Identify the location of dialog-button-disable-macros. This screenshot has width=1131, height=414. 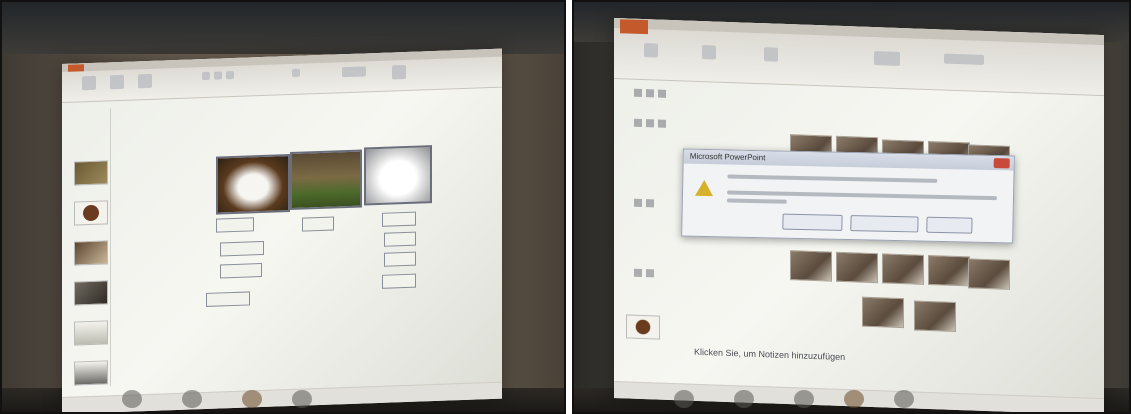
(884, 224).